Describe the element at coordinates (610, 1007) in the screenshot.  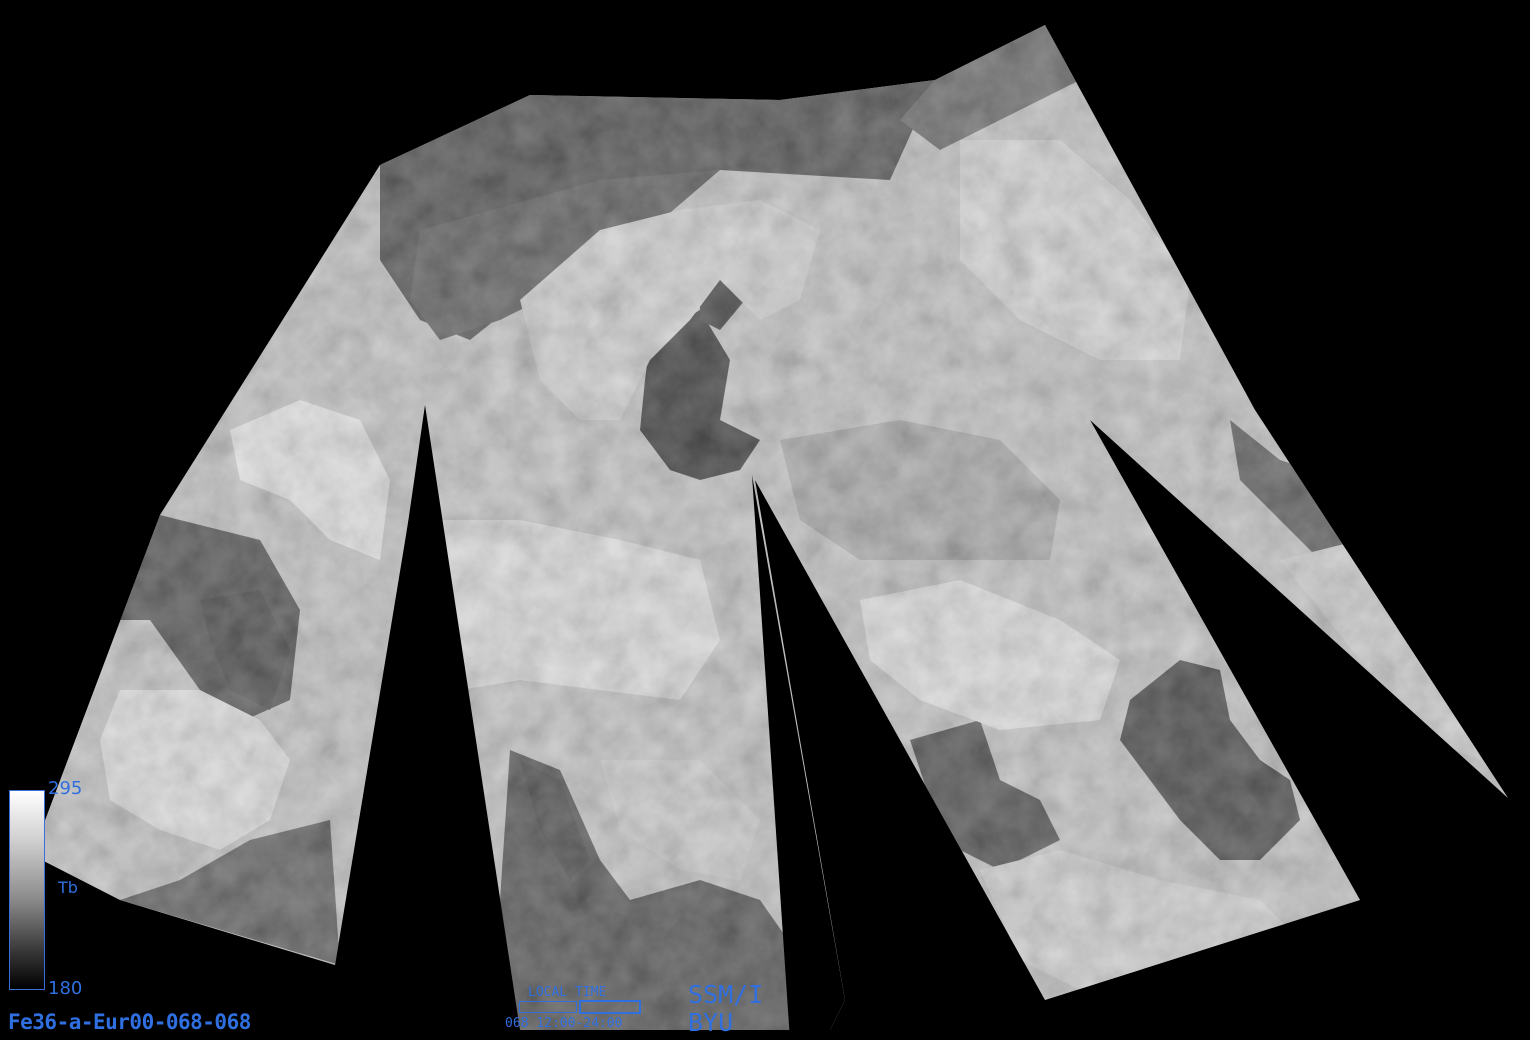
I see `local-time-bar-pm-selected` at that location.